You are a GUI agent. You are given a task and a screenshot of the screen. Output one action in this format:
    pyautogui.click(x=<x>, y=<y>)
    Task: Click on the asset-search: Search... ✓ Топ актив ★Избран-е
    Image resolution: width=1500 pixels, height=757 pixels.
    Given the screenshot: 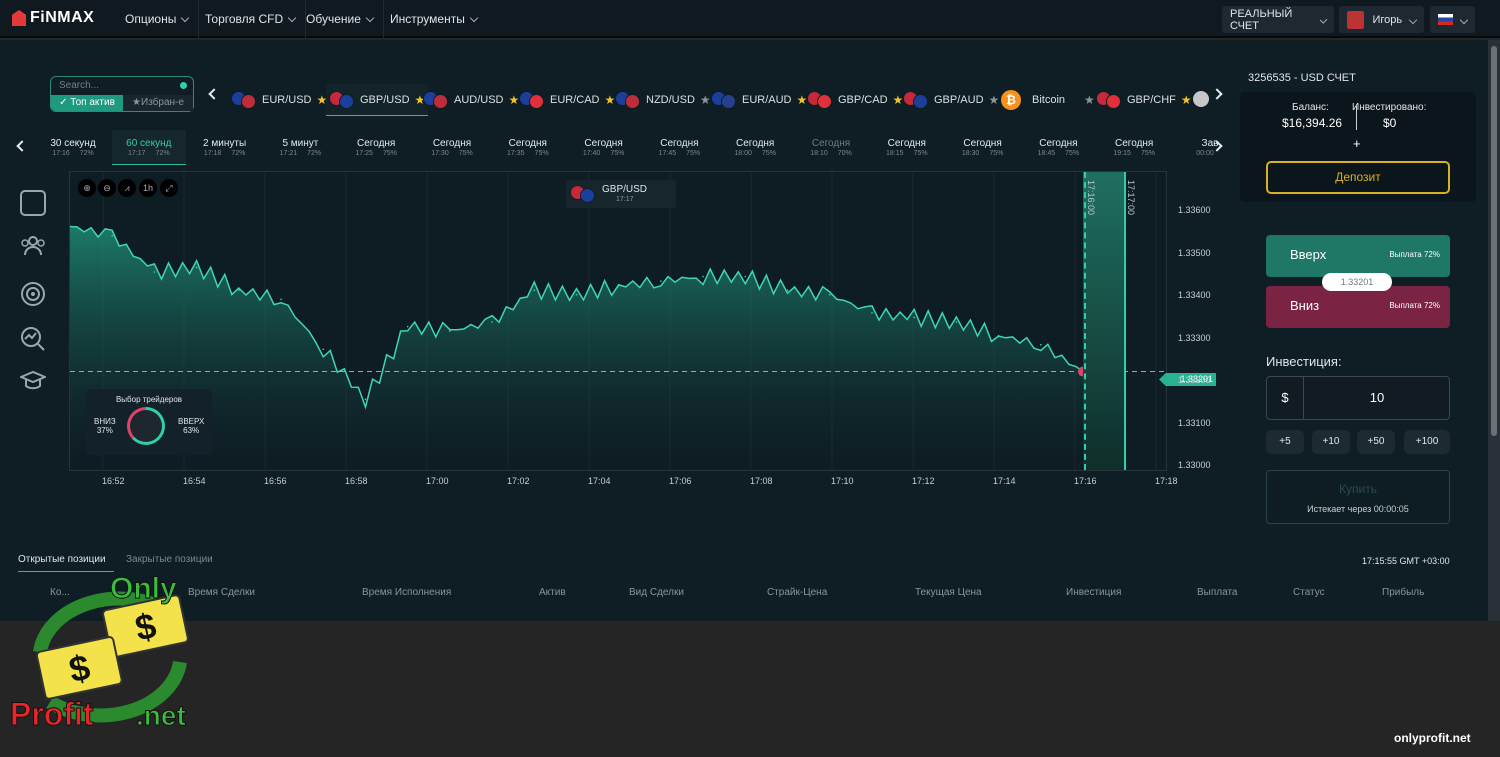 What is the action you would take?
    pyautogui.click(x=122, y=94)
    